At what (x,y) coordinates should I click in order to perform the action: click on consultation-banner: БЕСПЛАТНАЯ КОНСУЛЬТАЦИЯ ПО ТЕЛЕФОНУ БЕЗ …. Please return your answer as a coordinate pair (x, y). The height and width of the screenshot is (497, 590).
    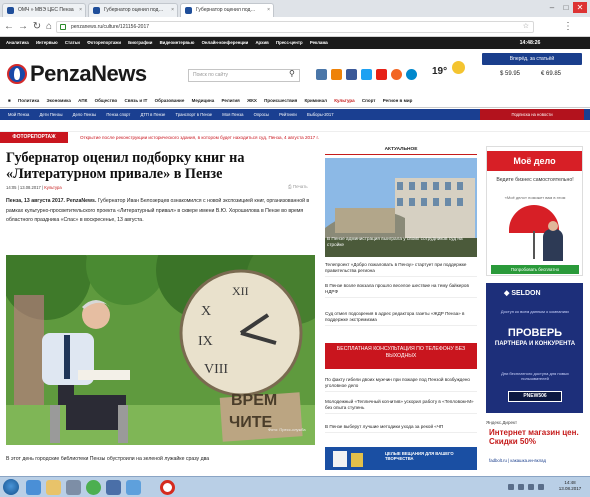
    Looking at the image, I should click on (401, 356).